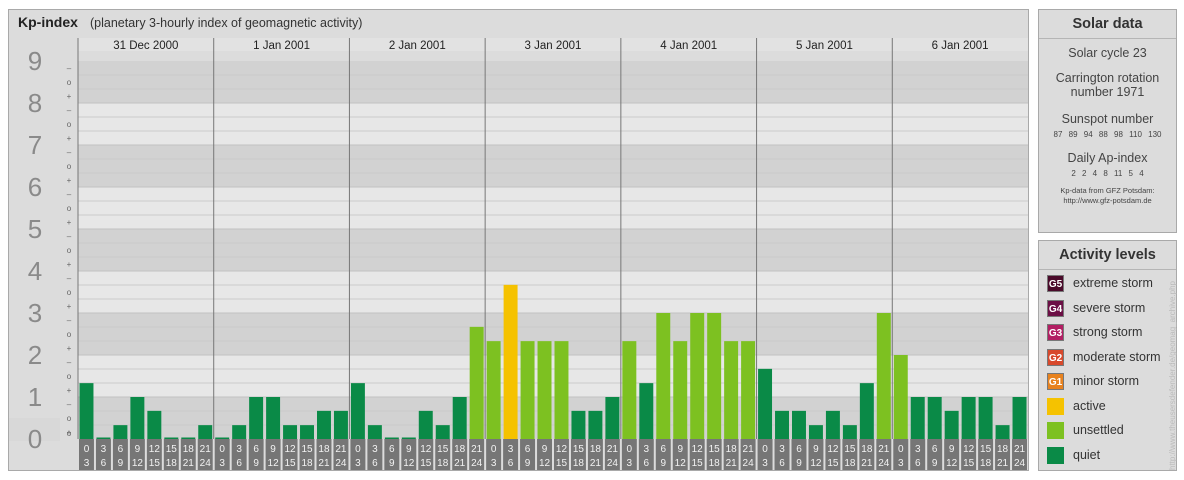 This screenshot has height=480, width=1184. Describe the element at coordinates (35, 145) in the screenshot. I see `y-axis-label: 7` at that location.